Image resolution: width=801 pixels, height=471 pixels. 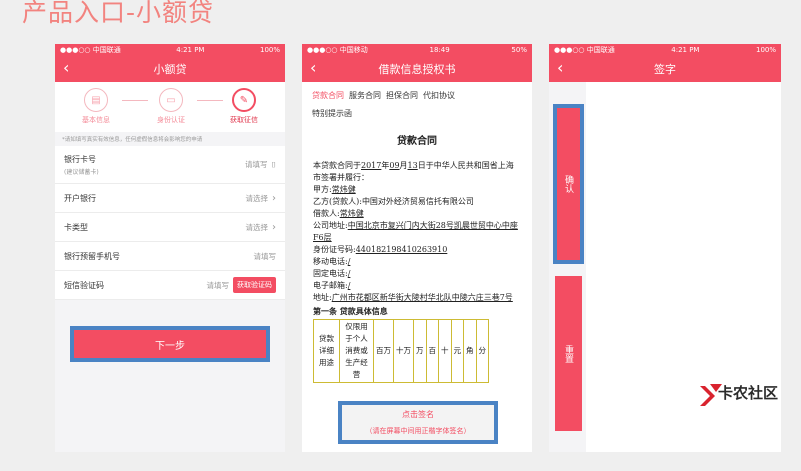 What do you see at coordinates (402, 95) in the screenshot?
I see `tab-guarantee-contract: 担保合同` at bounding box center [402, 95].